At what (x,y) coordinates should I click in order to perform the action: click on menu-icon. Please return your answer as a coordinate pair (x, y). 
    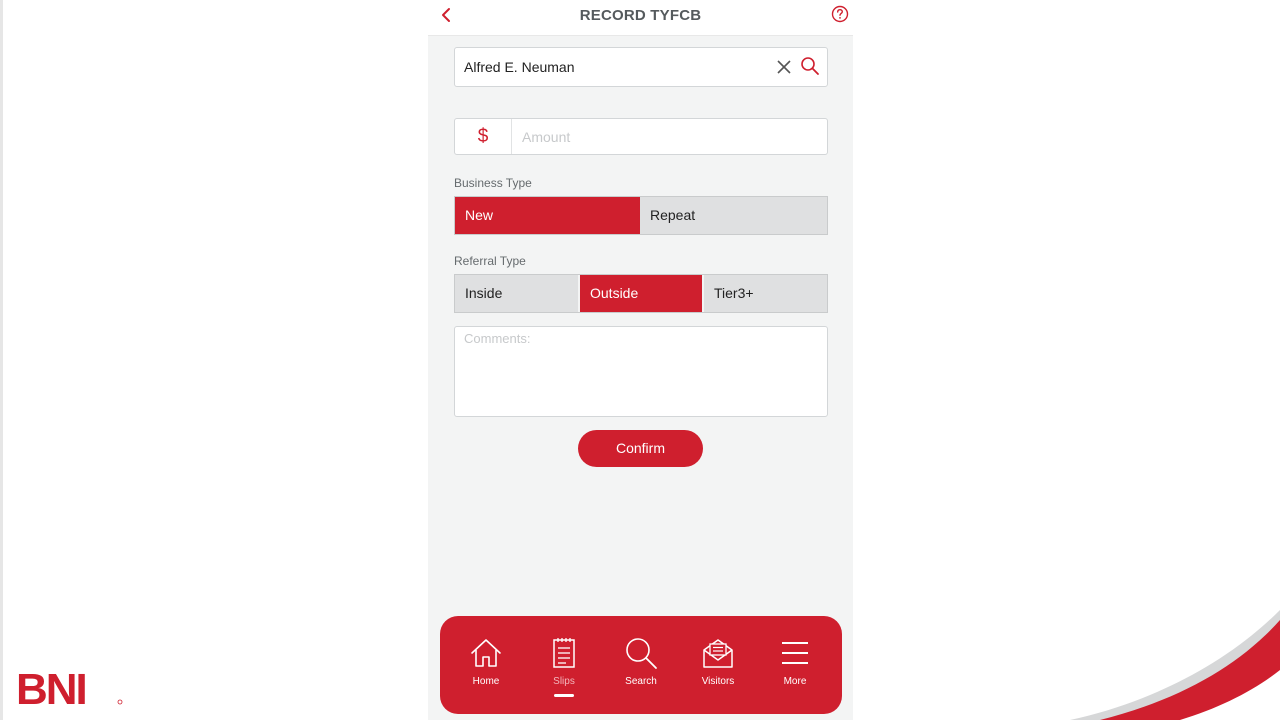
    Looking at the image, I should click on (795, 653).